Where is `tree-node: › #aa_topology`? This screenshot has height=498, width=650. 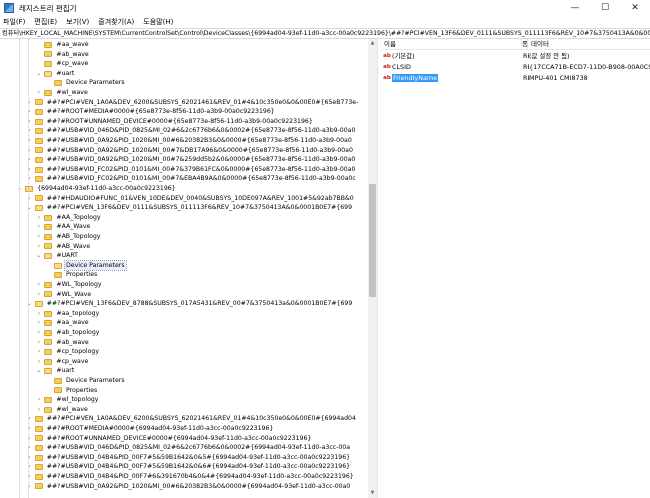
tree-node: › #aa_topology is located at coordinates (184, 314).